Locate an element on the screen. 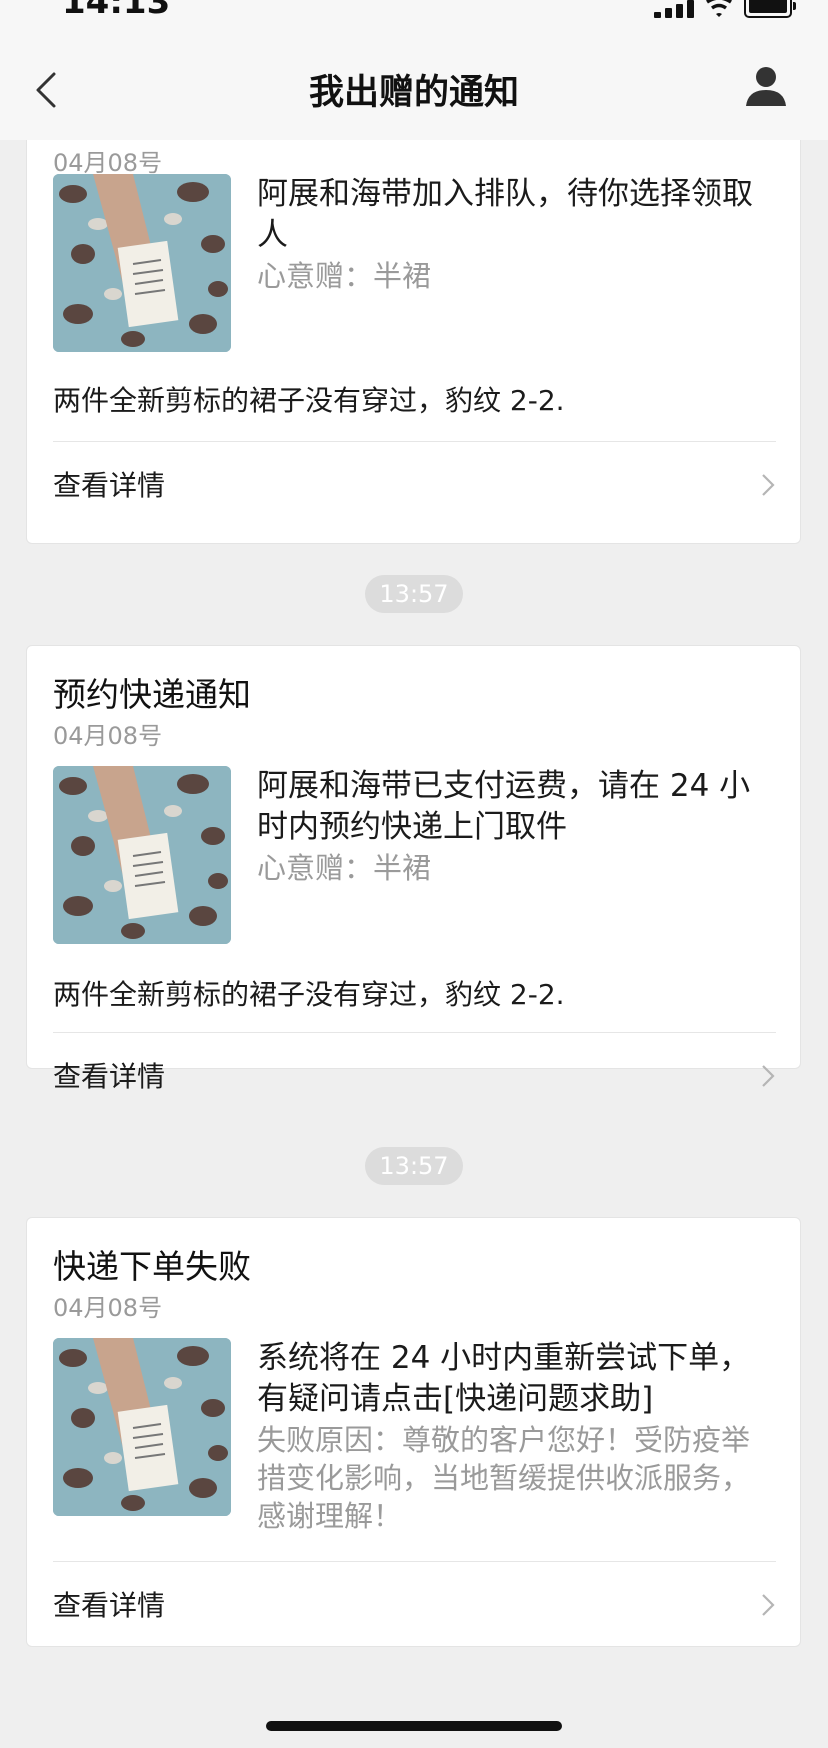 The height and width of the screenshot is (1748, 828). signal-icon is located at coordinates (674, 9).